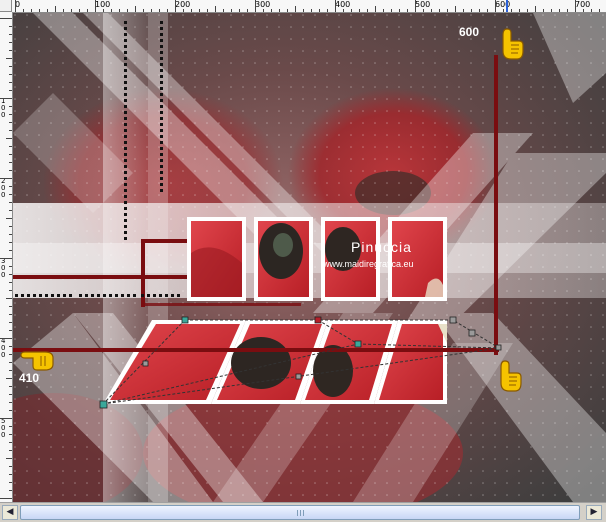  What do you see at coordinates (10, 512) in the screenshot?
I see `scroll-left-button: ◀` at bounding box center [10, 512].